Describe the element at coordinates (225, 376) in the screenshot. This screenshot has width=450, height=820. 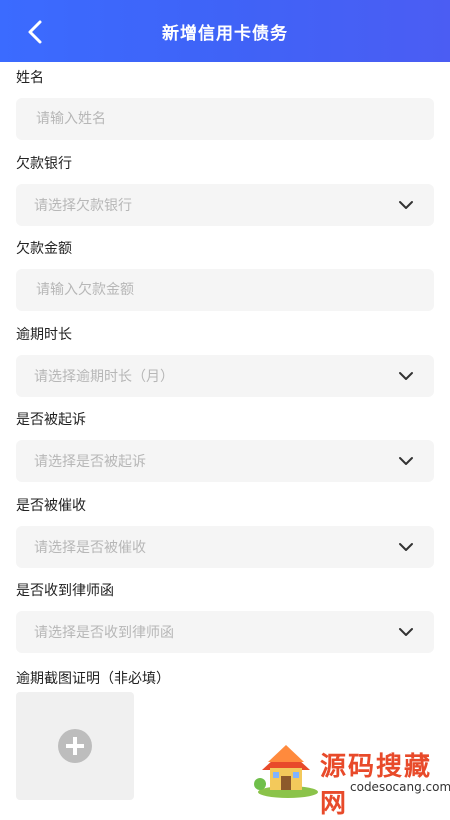
I see `overdue-select: 请选择逾期时长（月）` at that location.